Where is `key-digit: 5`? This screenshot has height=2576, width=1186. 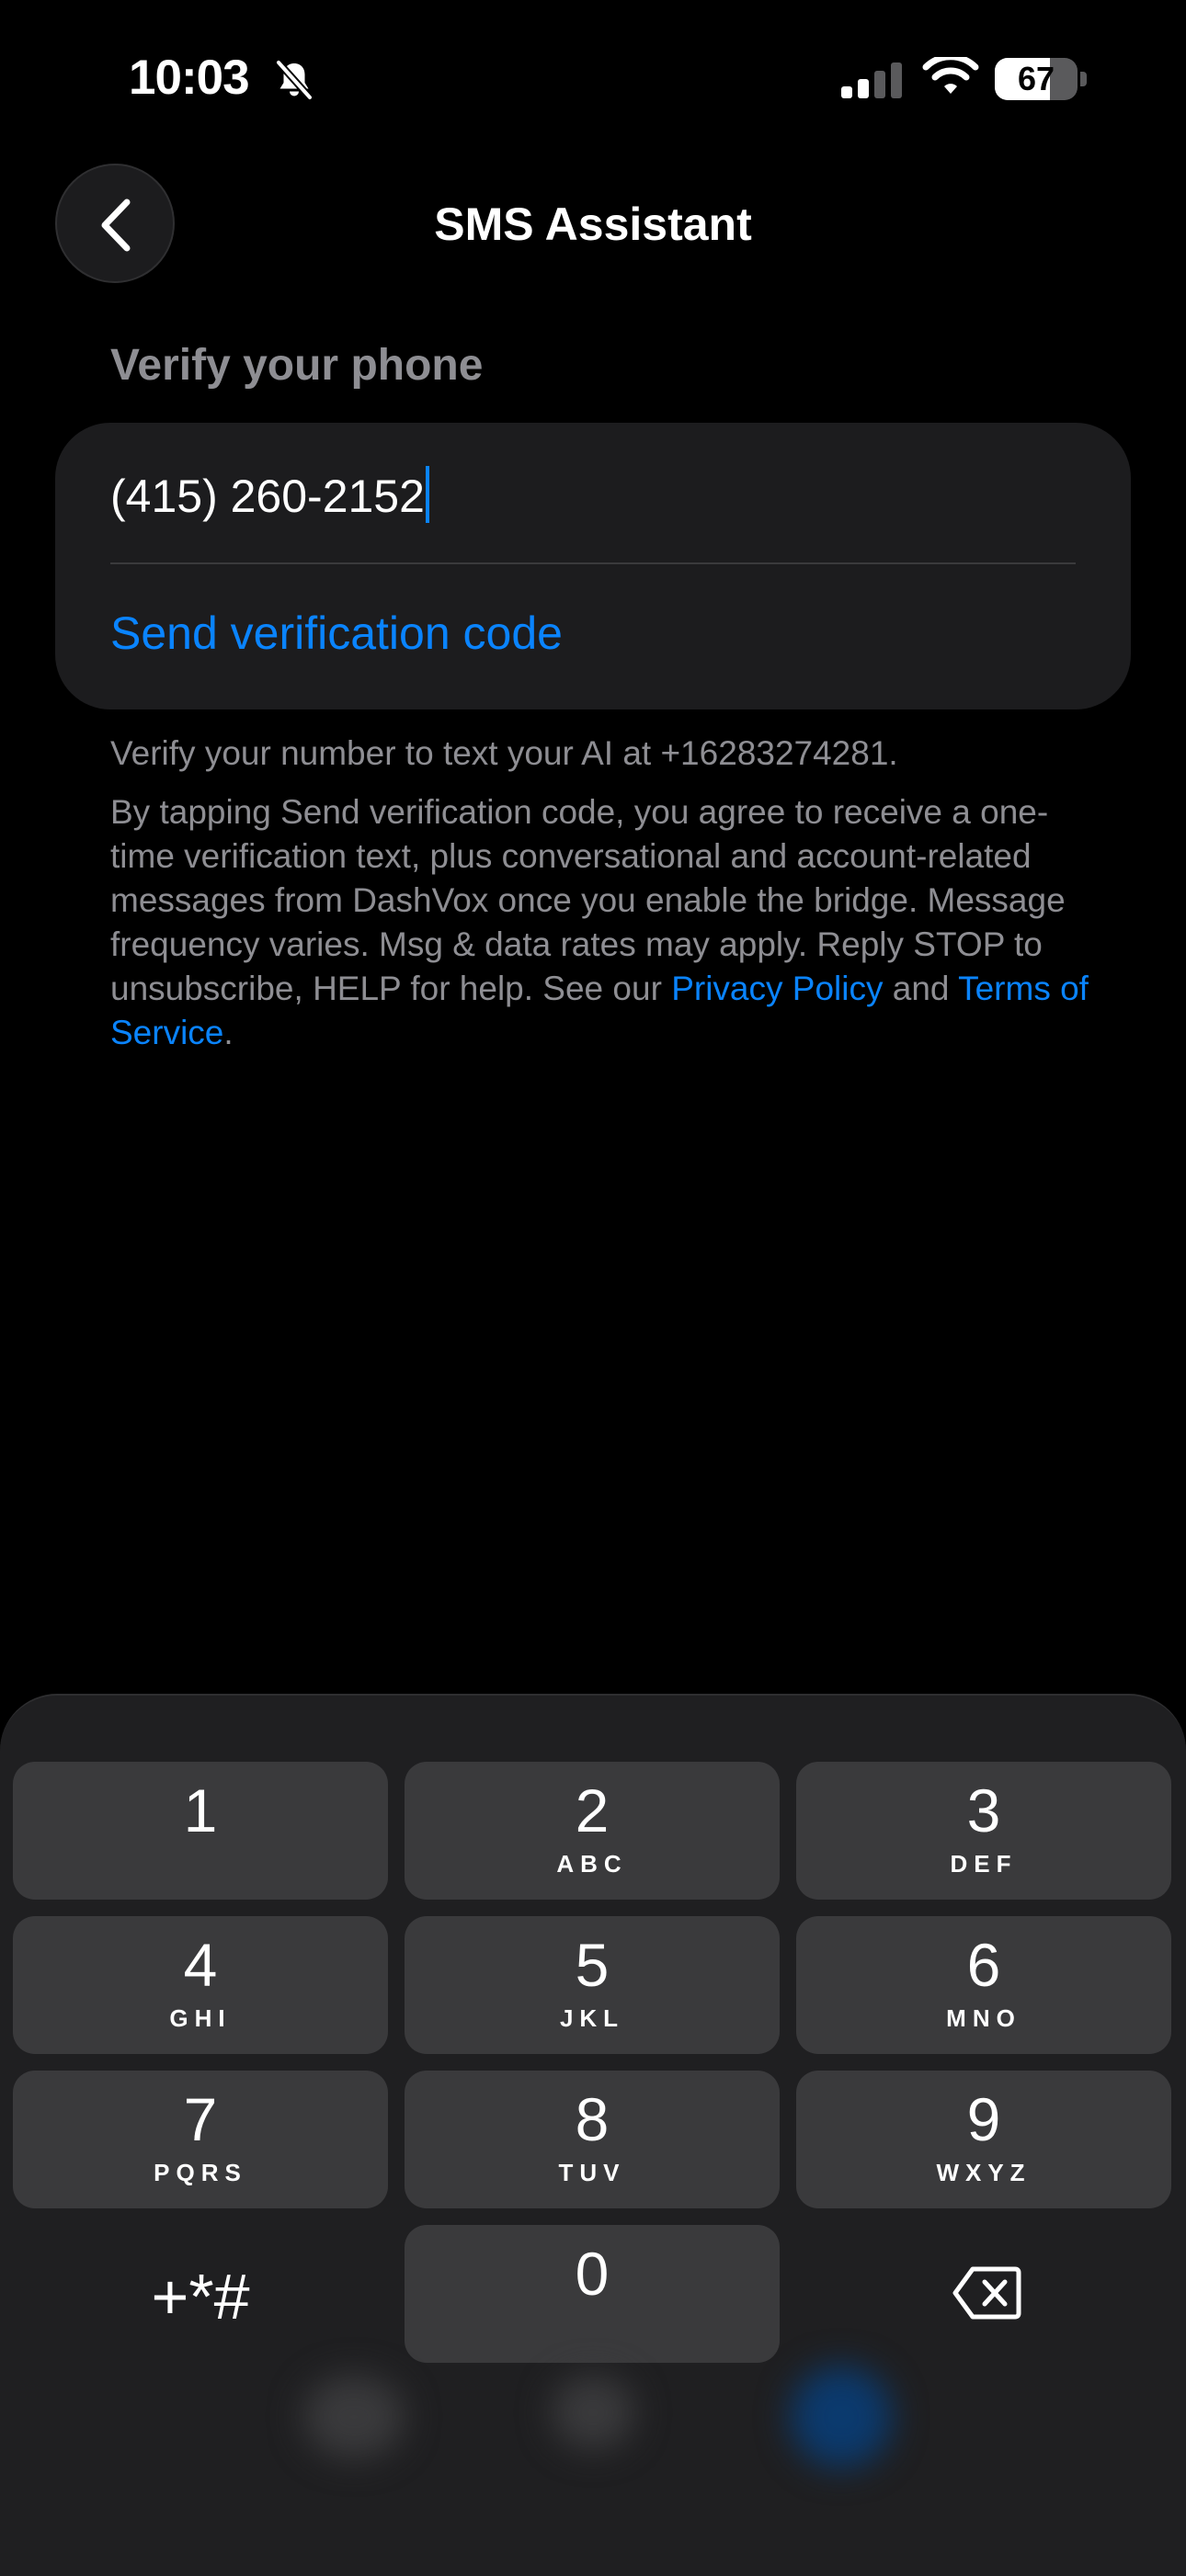 key-digit: 5 is located at coordinates (592, 1965).